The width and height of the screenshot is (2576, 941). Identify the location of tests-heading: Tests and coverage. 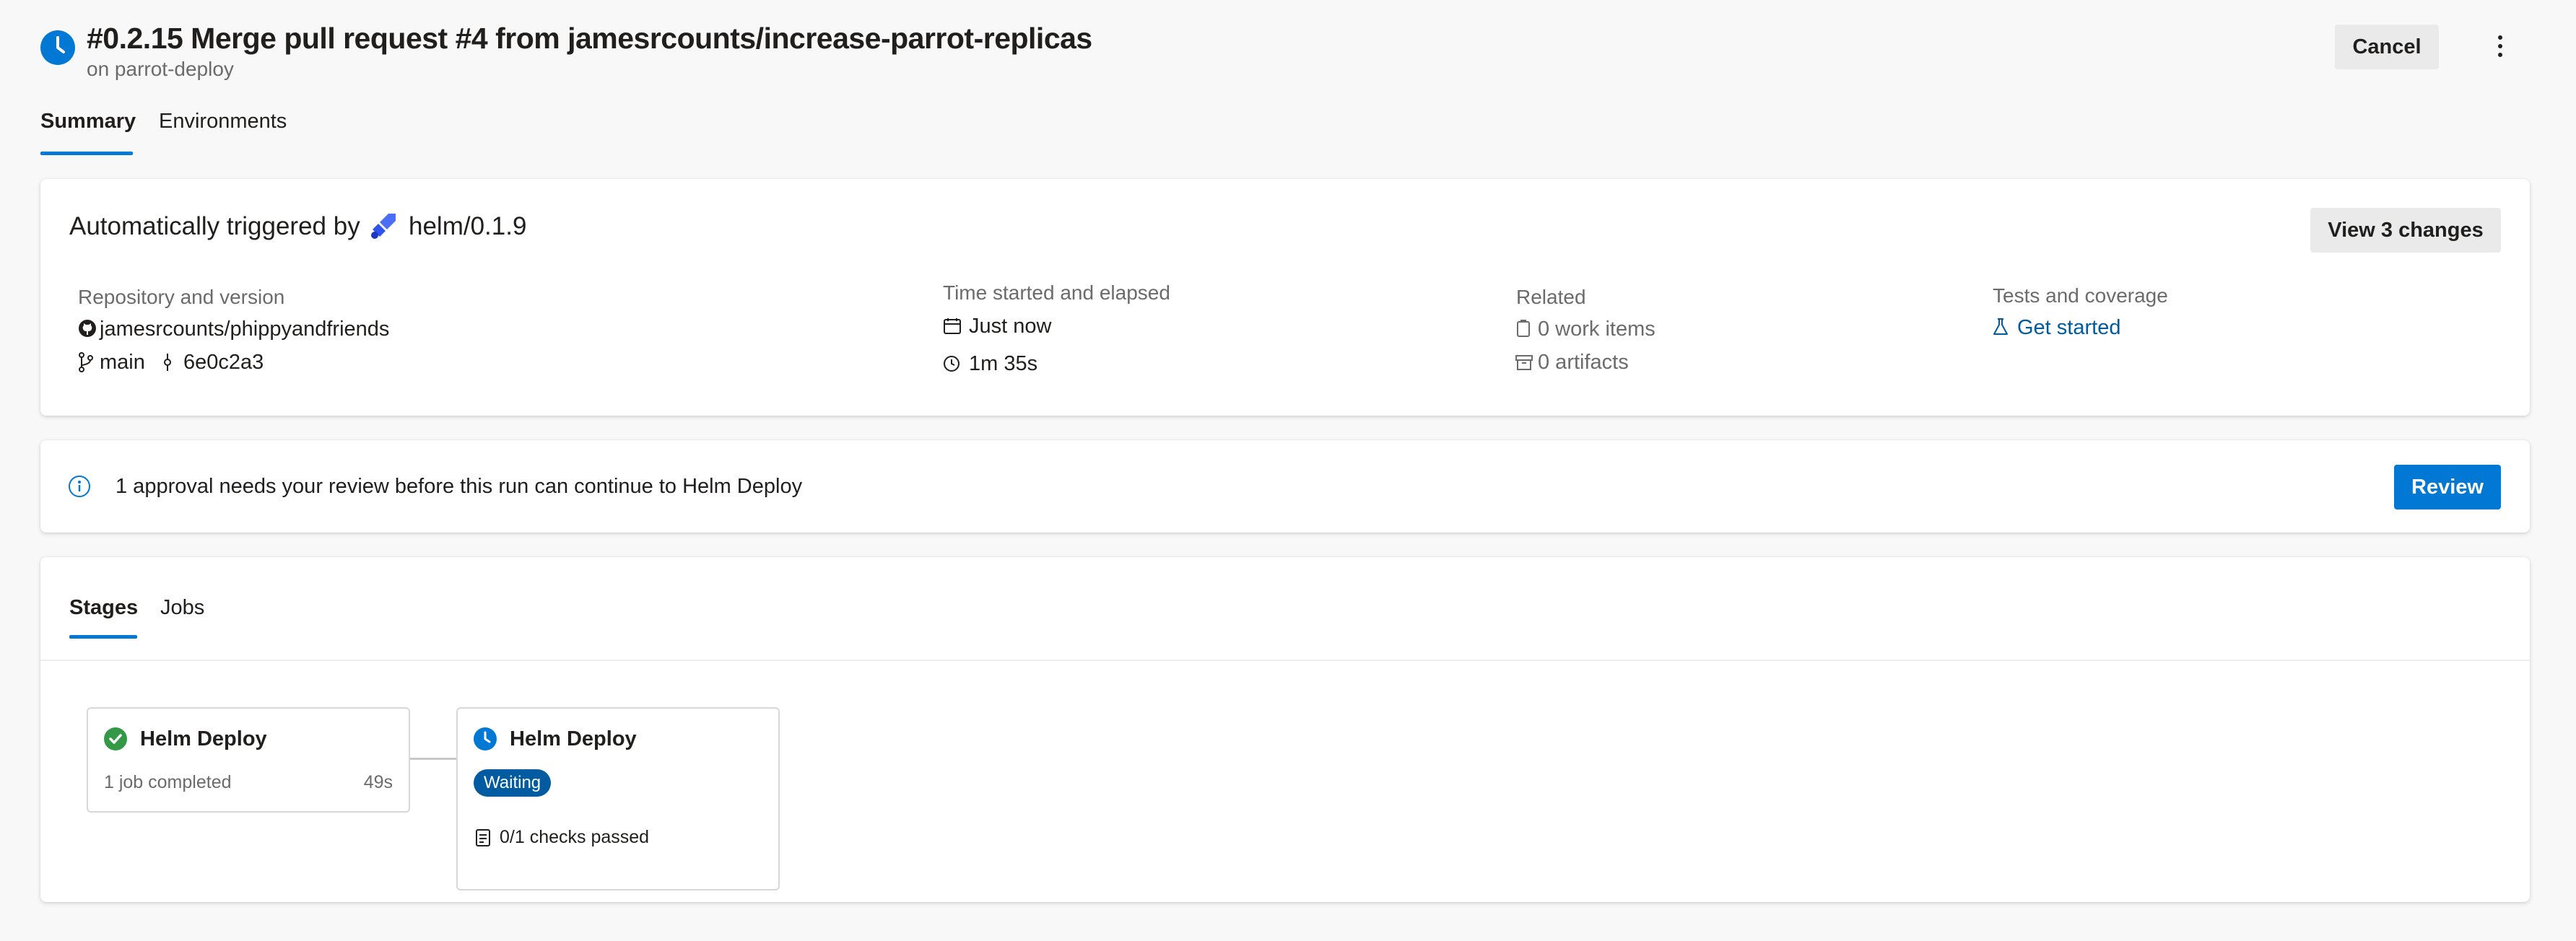
(2080, 295).